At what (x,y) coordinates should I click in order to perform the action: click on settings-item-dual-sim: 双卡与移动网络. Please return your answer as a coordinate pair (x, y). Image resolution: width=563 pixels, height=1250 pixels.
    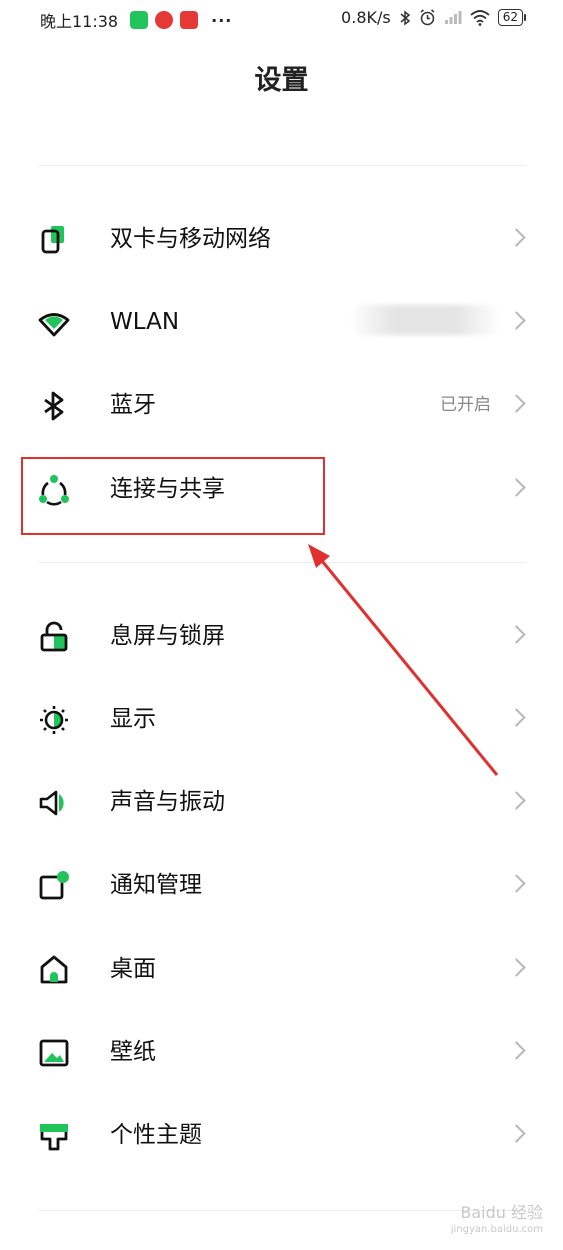
    Looking at the image, I should click on (281, 239).